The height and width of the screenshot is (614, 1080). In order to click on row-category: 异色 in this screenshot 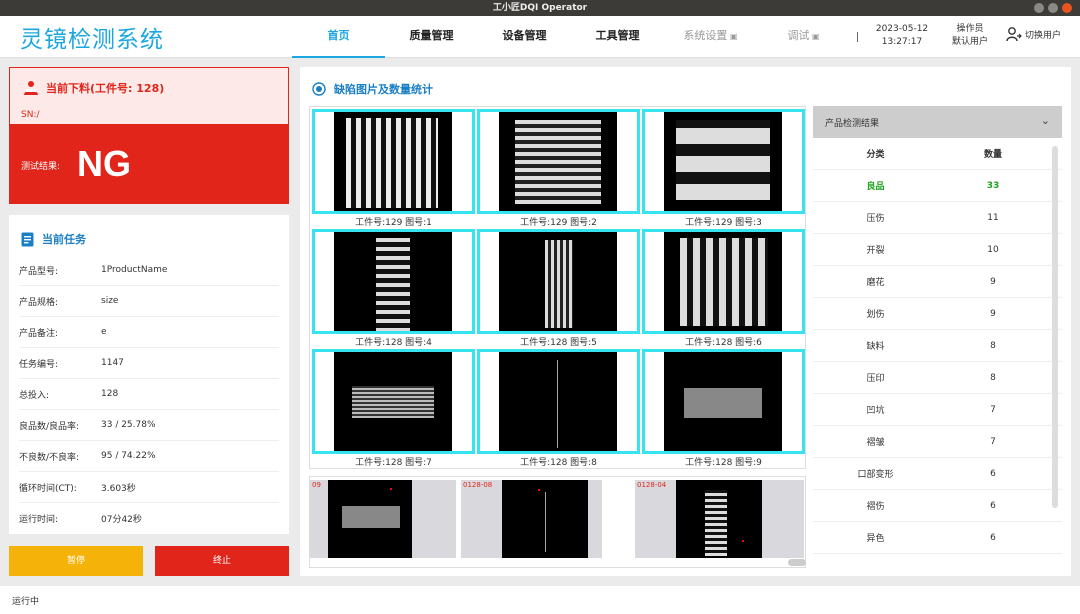, I will do `click(875, 539)`.